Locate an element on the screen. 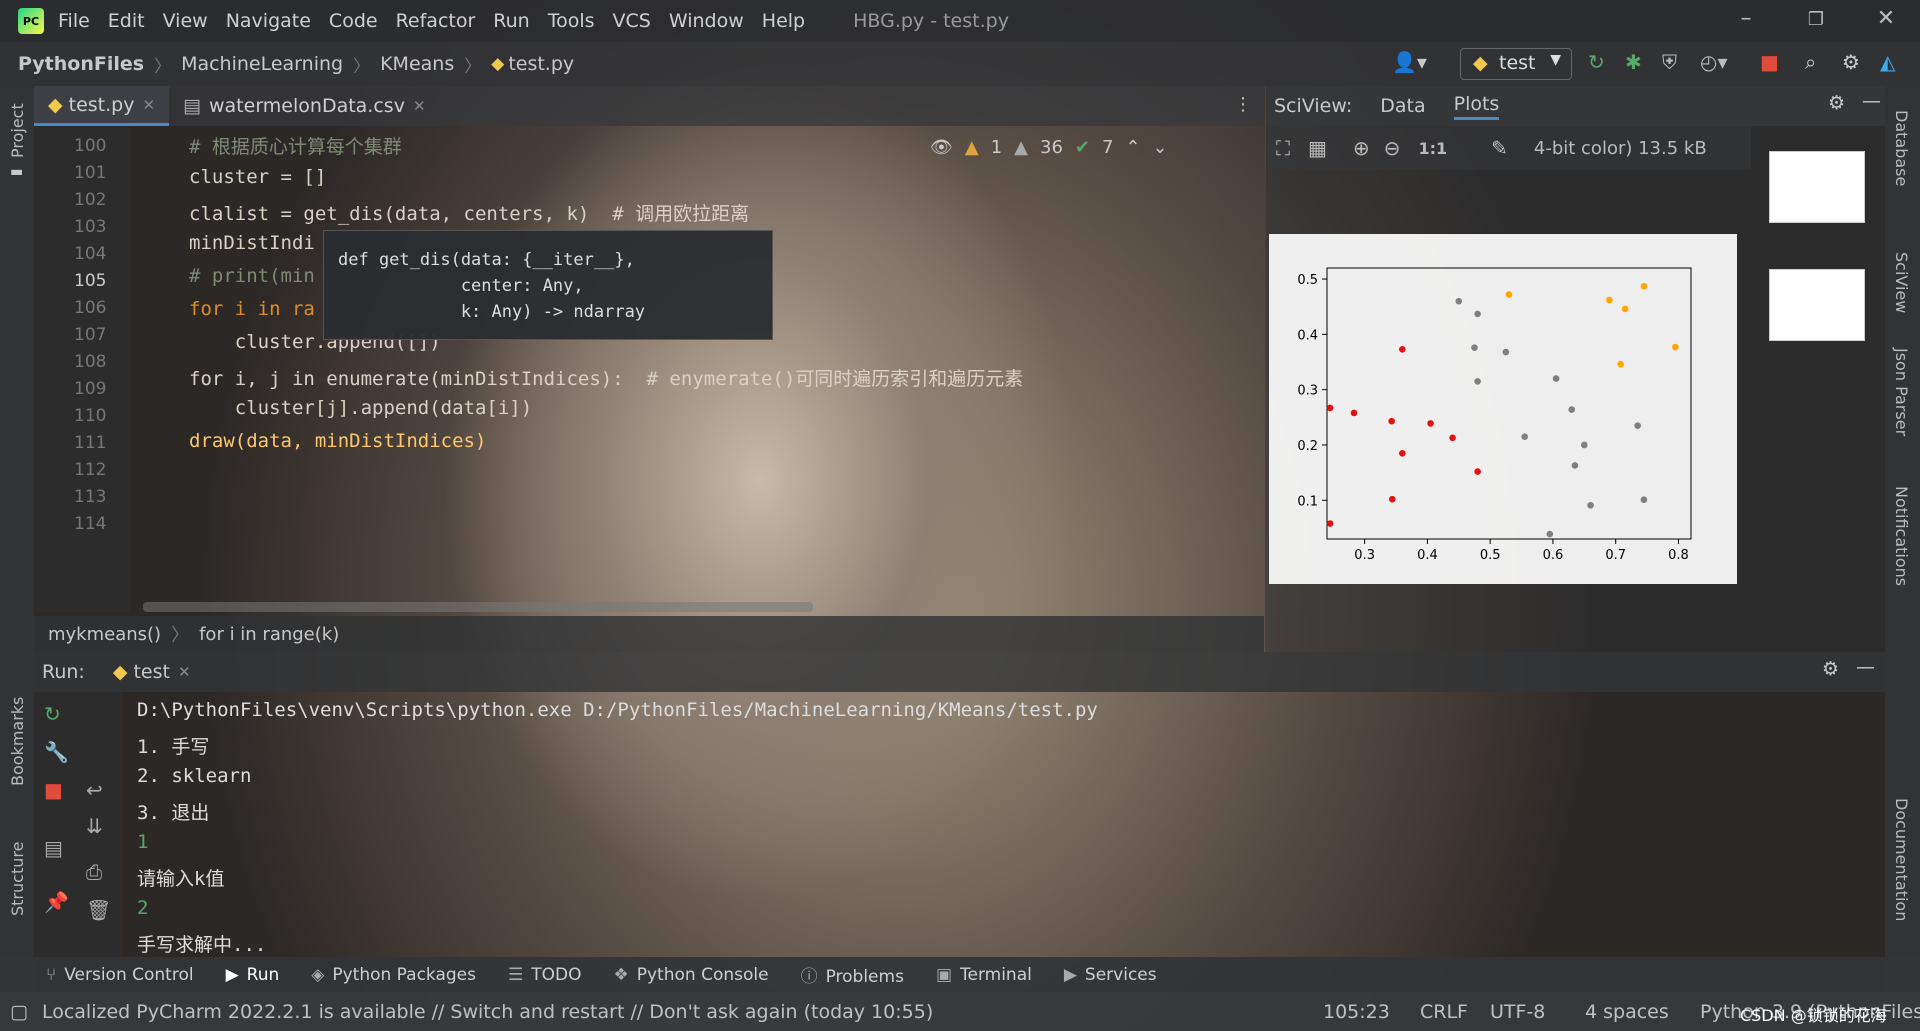 The height and width of the screenshot is (1031, 1920). structure-tool-label: Structure is located at coordinates (17, 879).